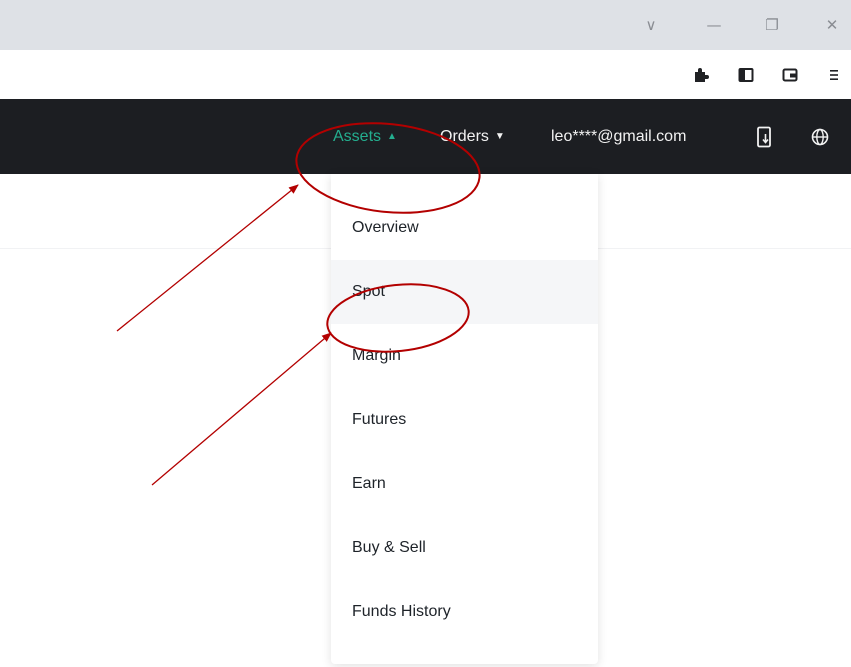 The width and height of the screenshot is (851, 667). I want to click on wallet-icon, so click(790, 75).